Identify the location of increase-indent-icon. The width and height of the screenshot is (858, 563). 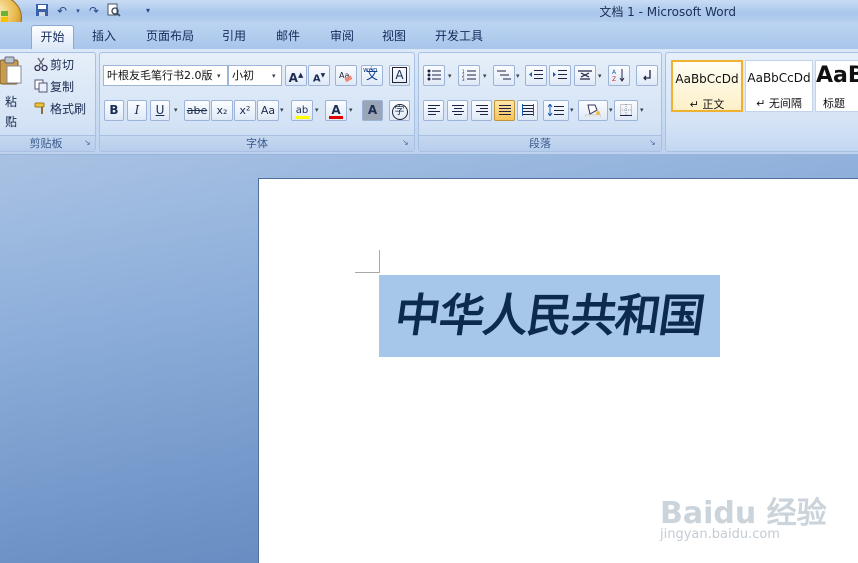
(560, 75).